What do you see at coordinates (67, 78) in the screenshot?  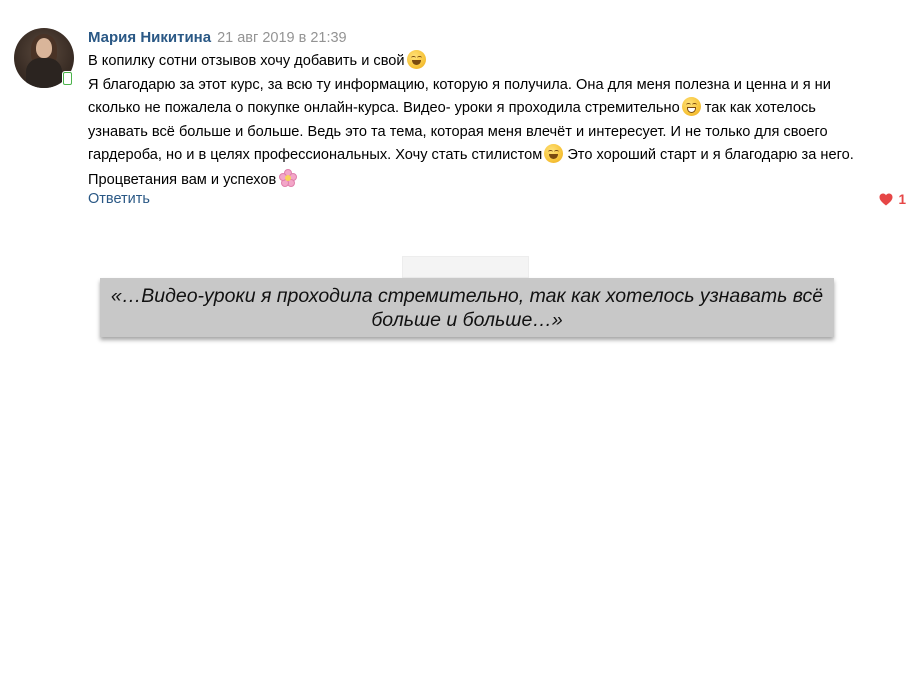 I see `mobile-online-icon` at bounding box center [67, 78].